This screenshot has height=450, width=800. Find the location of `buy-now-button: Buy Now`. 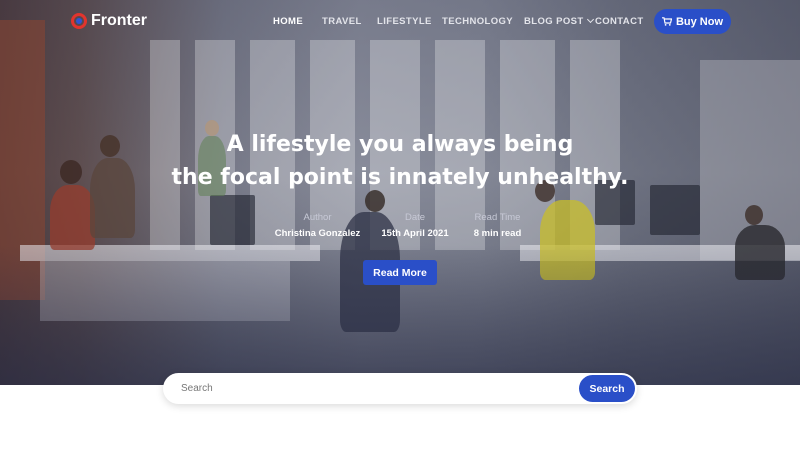

buy-now-button: Buy Now is located at coordinates (692, 21).